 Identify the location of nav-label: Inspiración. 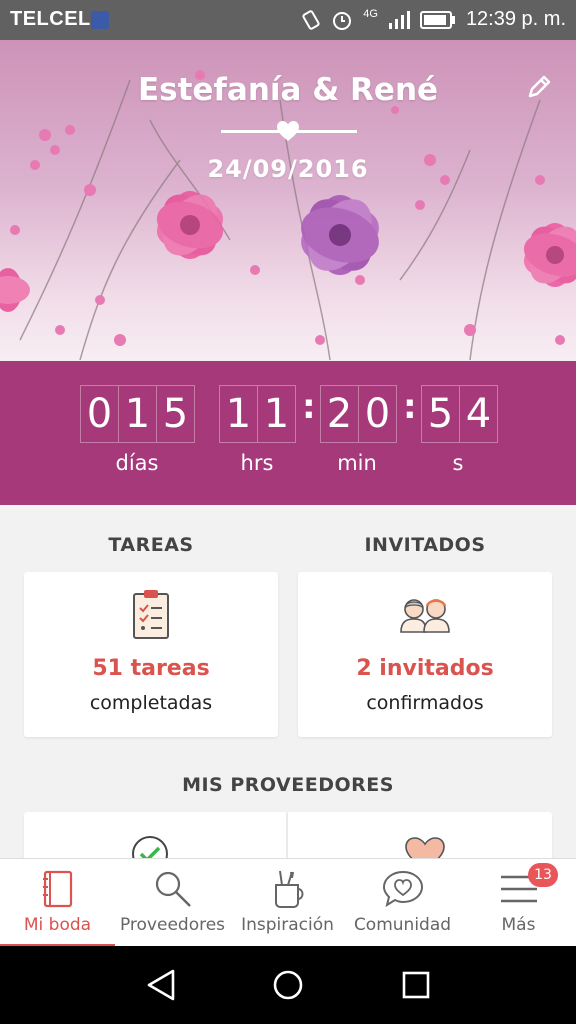
(287, 925).